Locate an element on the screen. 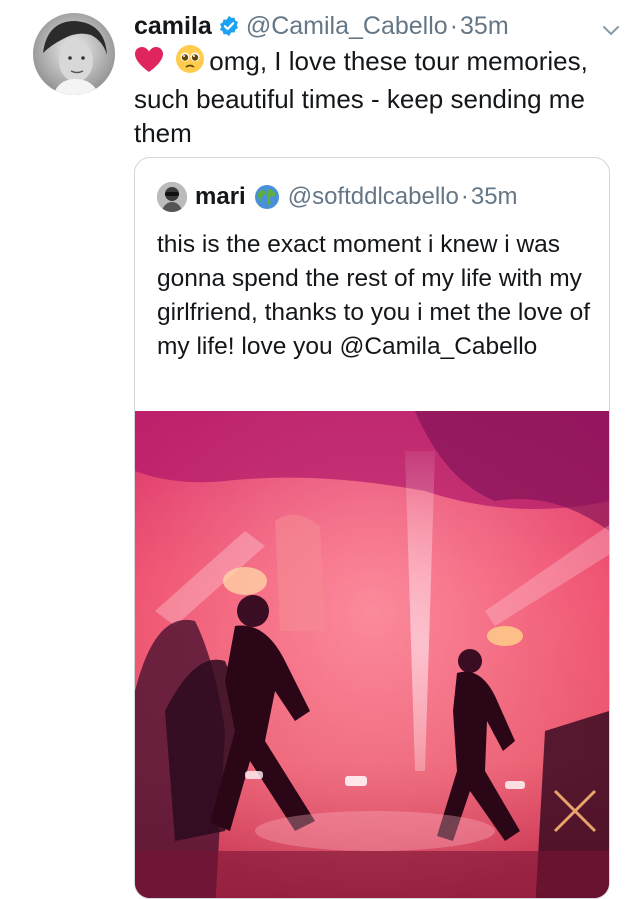  quoted-author-handle: @softddlcabello is located at coordinates (373, 197).